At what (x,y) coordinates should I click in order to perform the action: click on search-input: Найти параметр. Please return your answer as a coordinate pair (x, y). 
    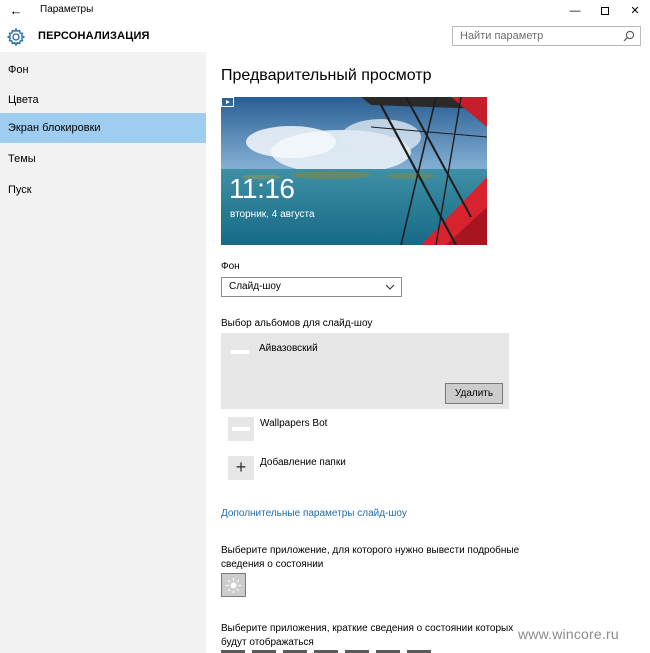
    Looking at the image, I should click on (546, 36).